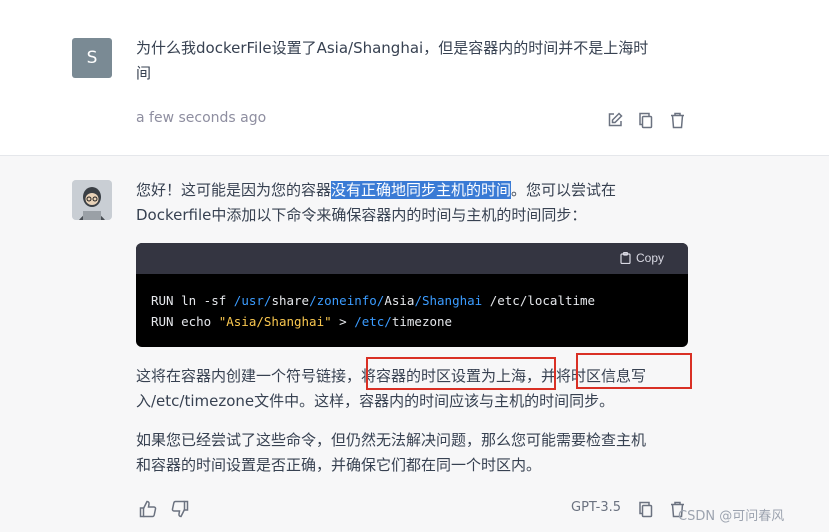 The width and height of the screenshot is (829, 532). I want to click on code-token: timezone, so click(422, 321).